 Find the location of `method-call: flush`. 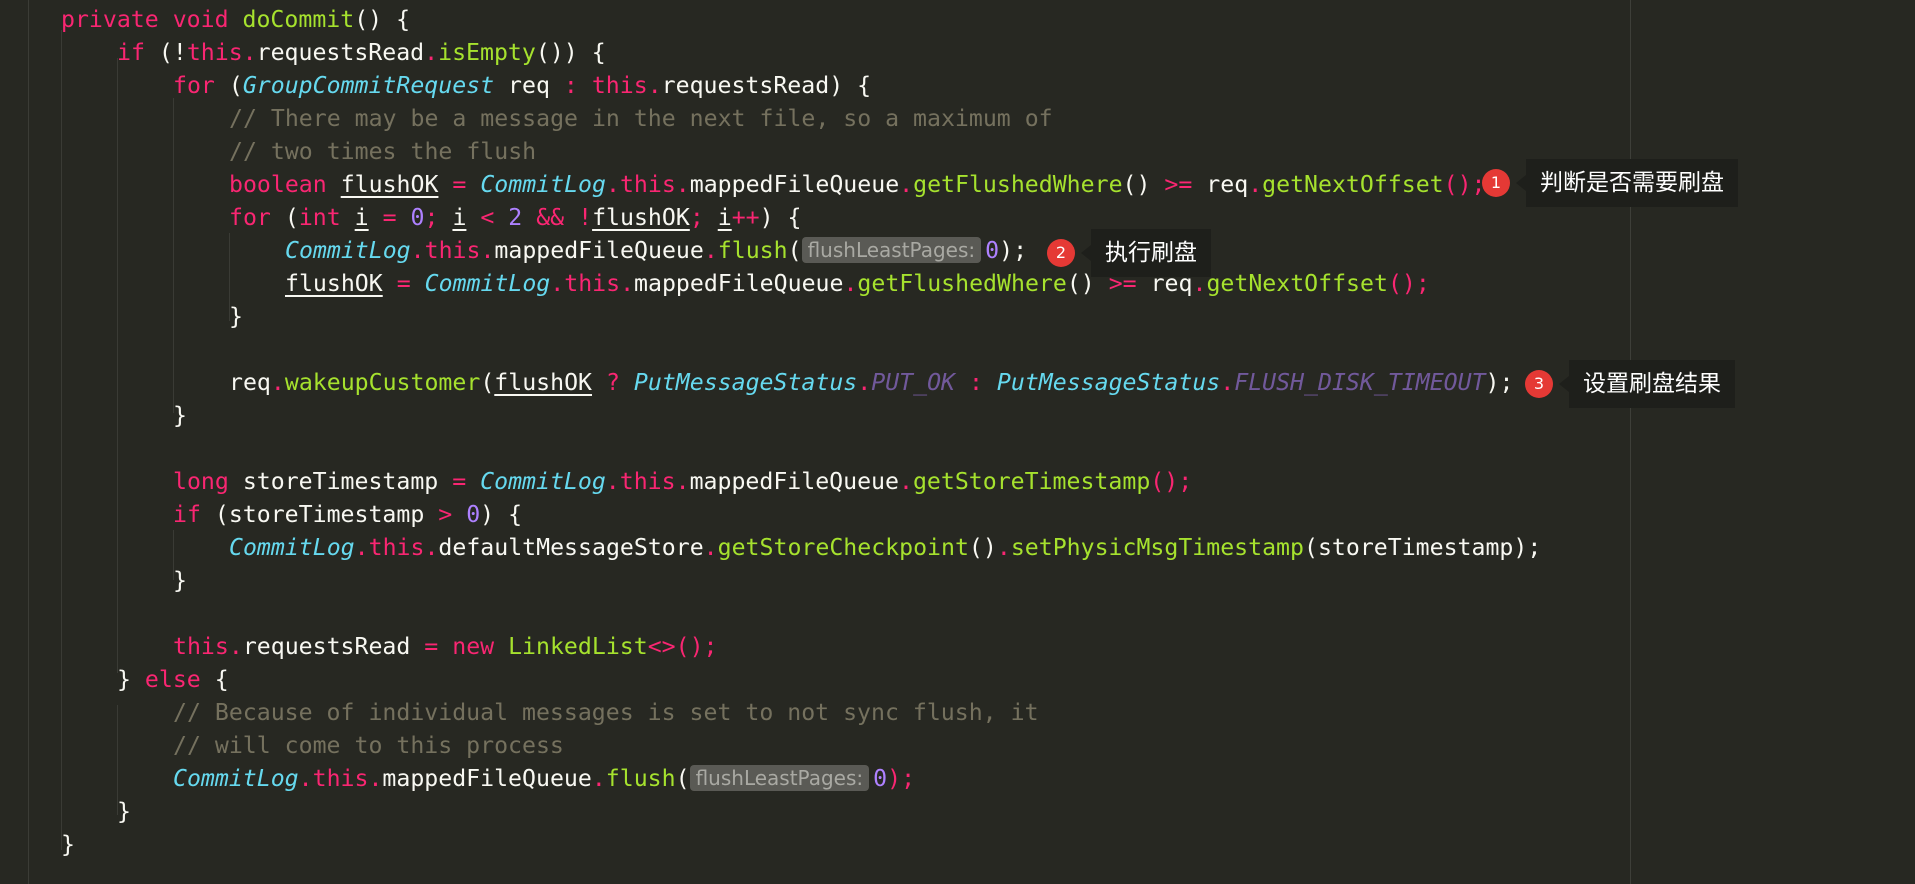

method-call: flush is located at coordinates (752, 250).